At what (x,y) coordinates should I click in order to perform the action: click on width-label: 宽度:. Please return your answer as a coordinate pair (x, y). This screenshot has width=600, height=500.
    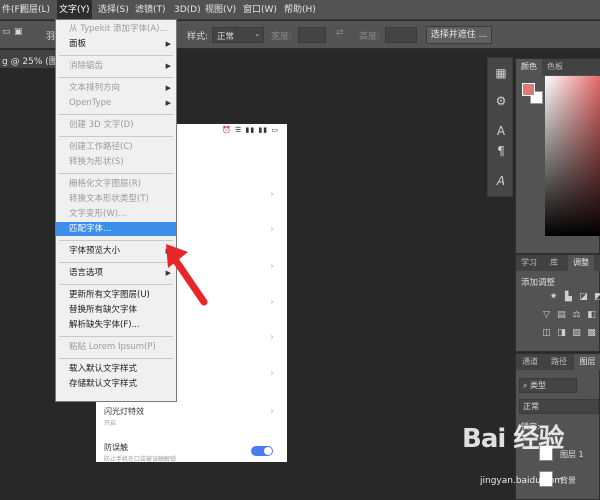
    Looking at the image, I should click on (282, 37).